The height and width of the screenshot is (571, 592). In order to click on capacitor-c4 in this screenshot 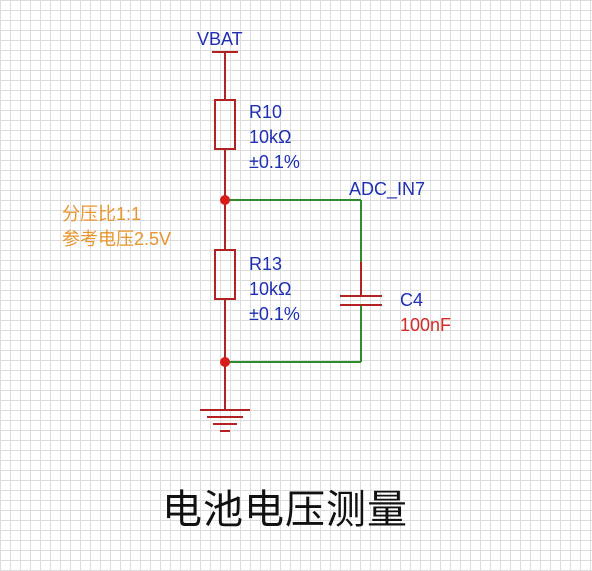, I will do `click(361, 284)`.